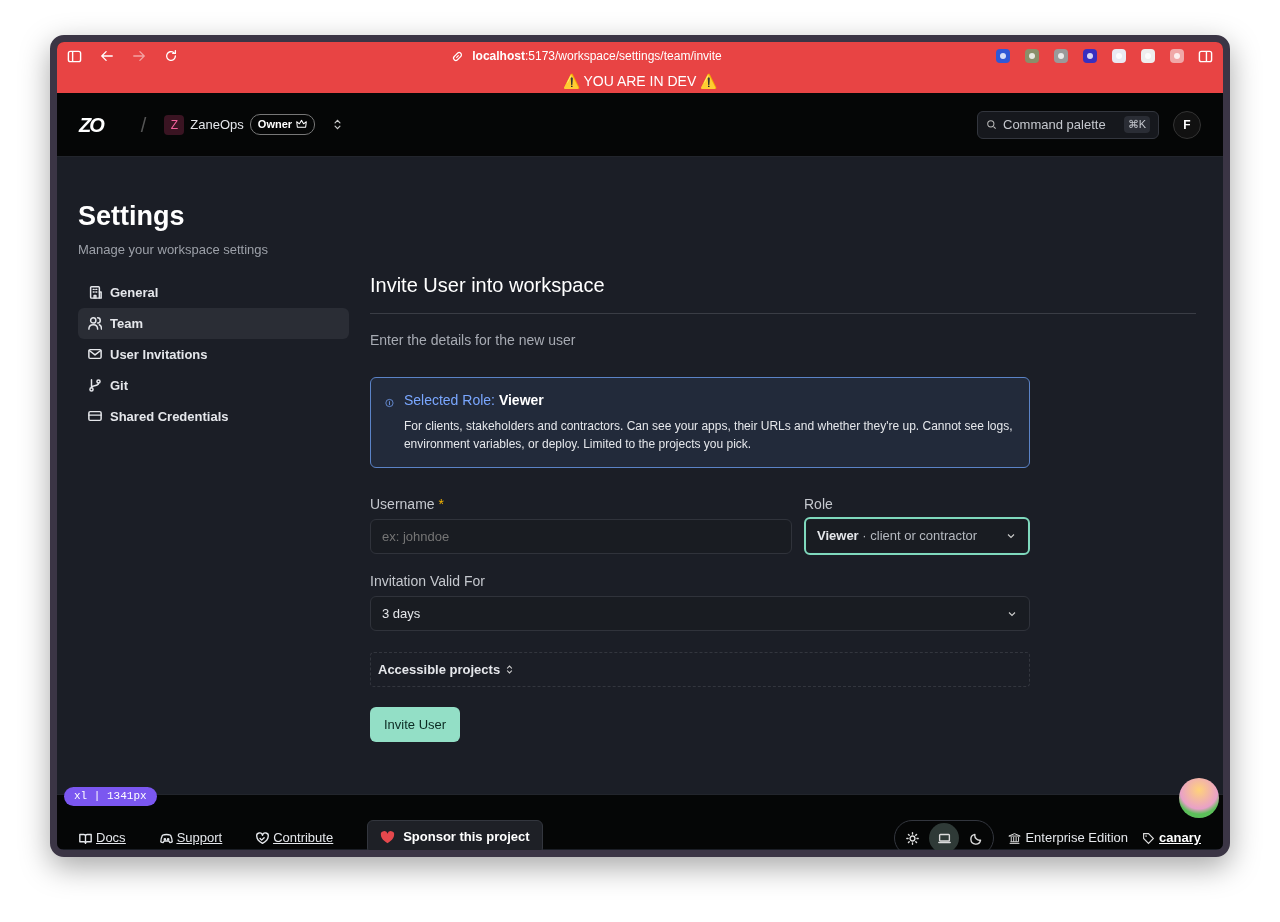 Image resolution: width=1280 pixels, height=922 pixels. I want to click on logo: ZO, so click(91, 124).